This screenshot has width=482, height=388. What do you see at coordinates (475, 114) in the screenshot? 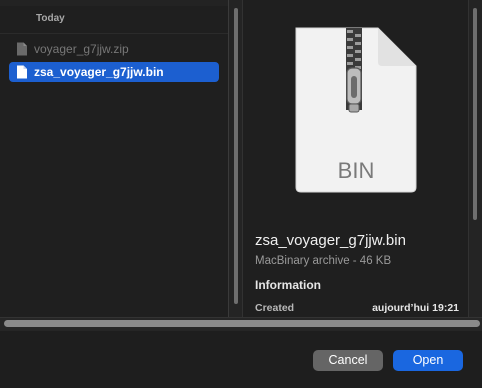
I see `preview-scroll-thumb` at bounding box center [475, 114].